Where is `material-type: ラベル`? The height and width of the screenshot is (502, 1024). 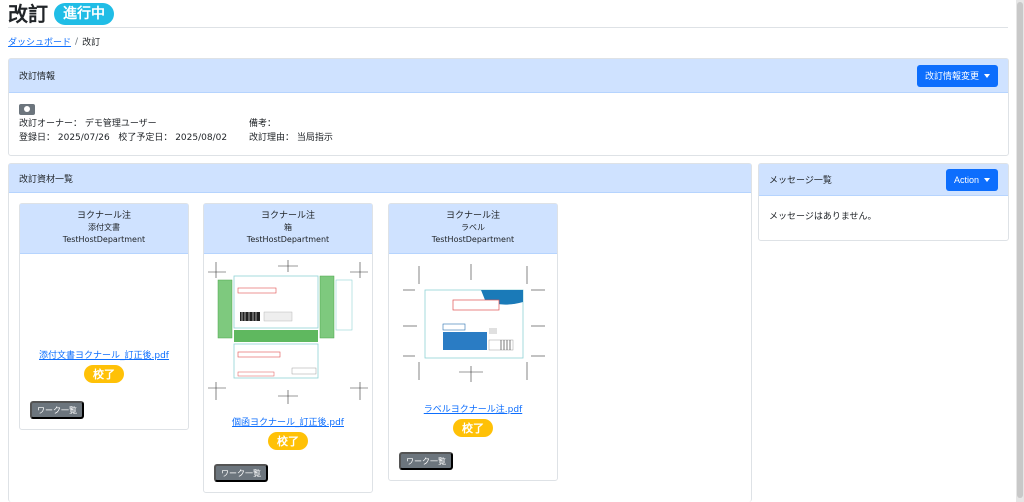 material-type: ラベル is located at coordinates (473, 227).